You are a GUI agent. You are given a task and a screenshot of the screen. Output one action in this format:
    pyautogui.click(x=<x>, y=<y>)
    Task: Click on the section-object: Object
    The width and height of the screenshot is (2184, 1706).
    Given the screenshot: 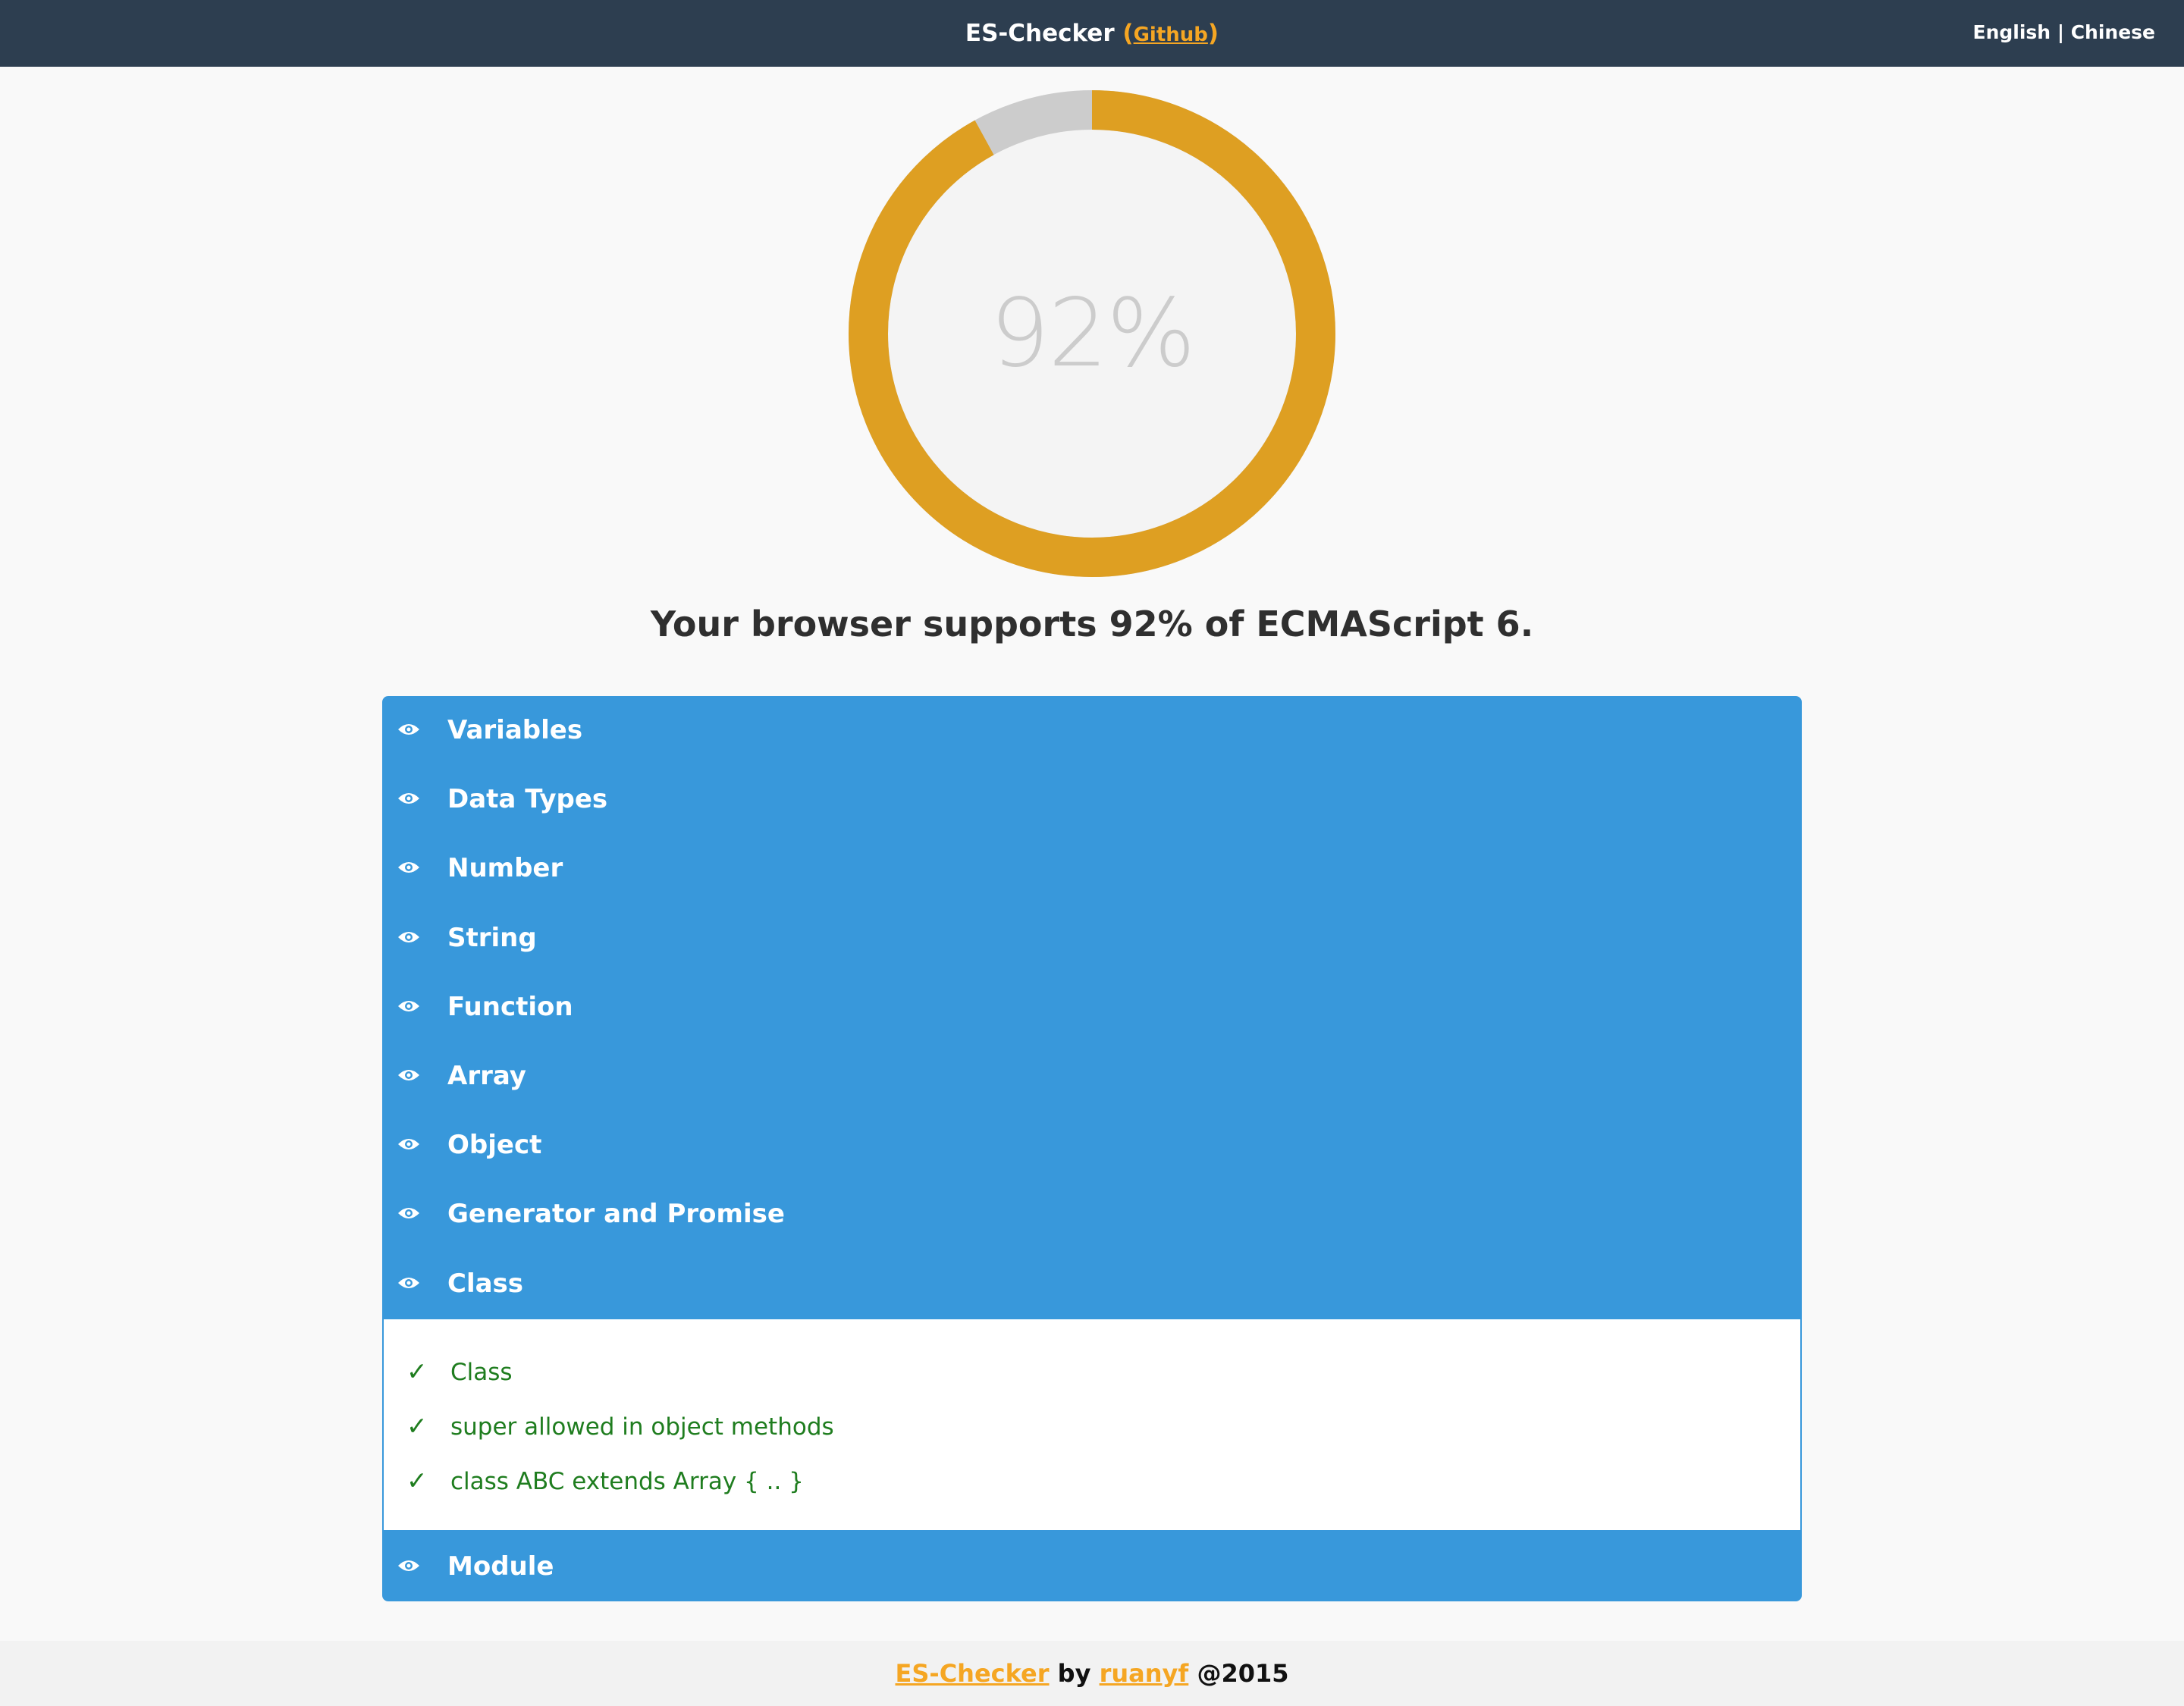 What is the action you would take?
    pyautogui.click(x=1092, y=1146)
    